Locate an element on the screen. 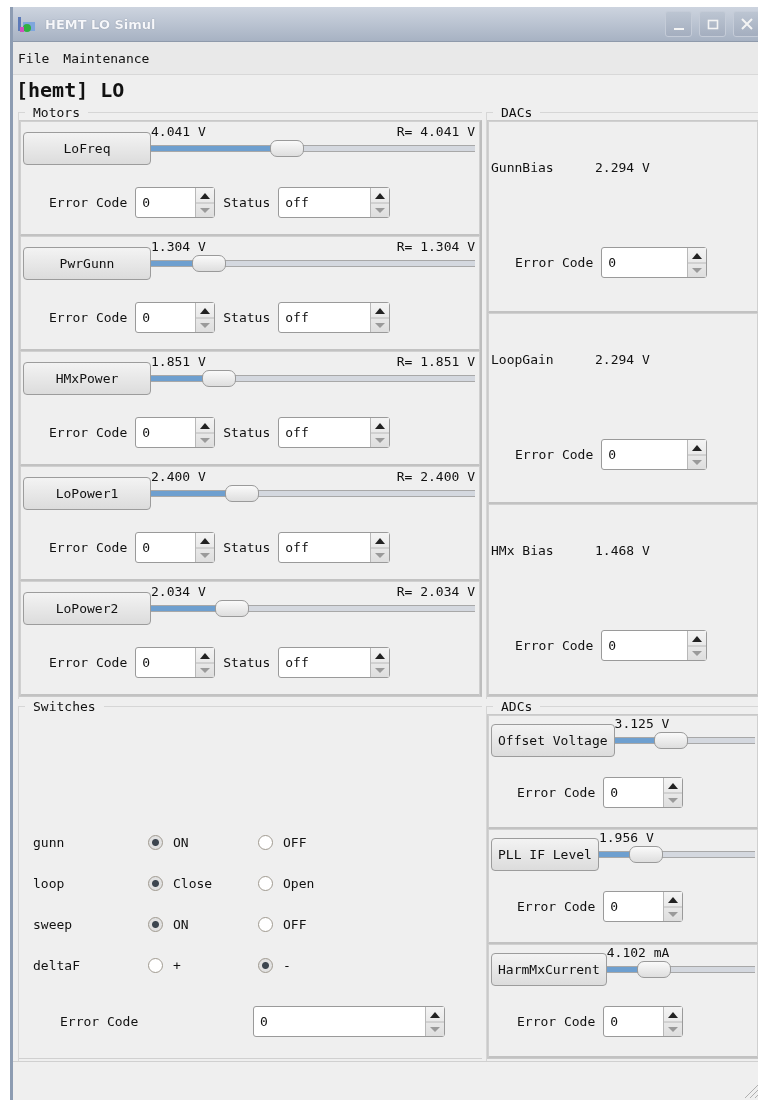 Image resolution: width=758 pixels, height=1100 pixels. radio-label: Close is located at coordinates (193, 883).